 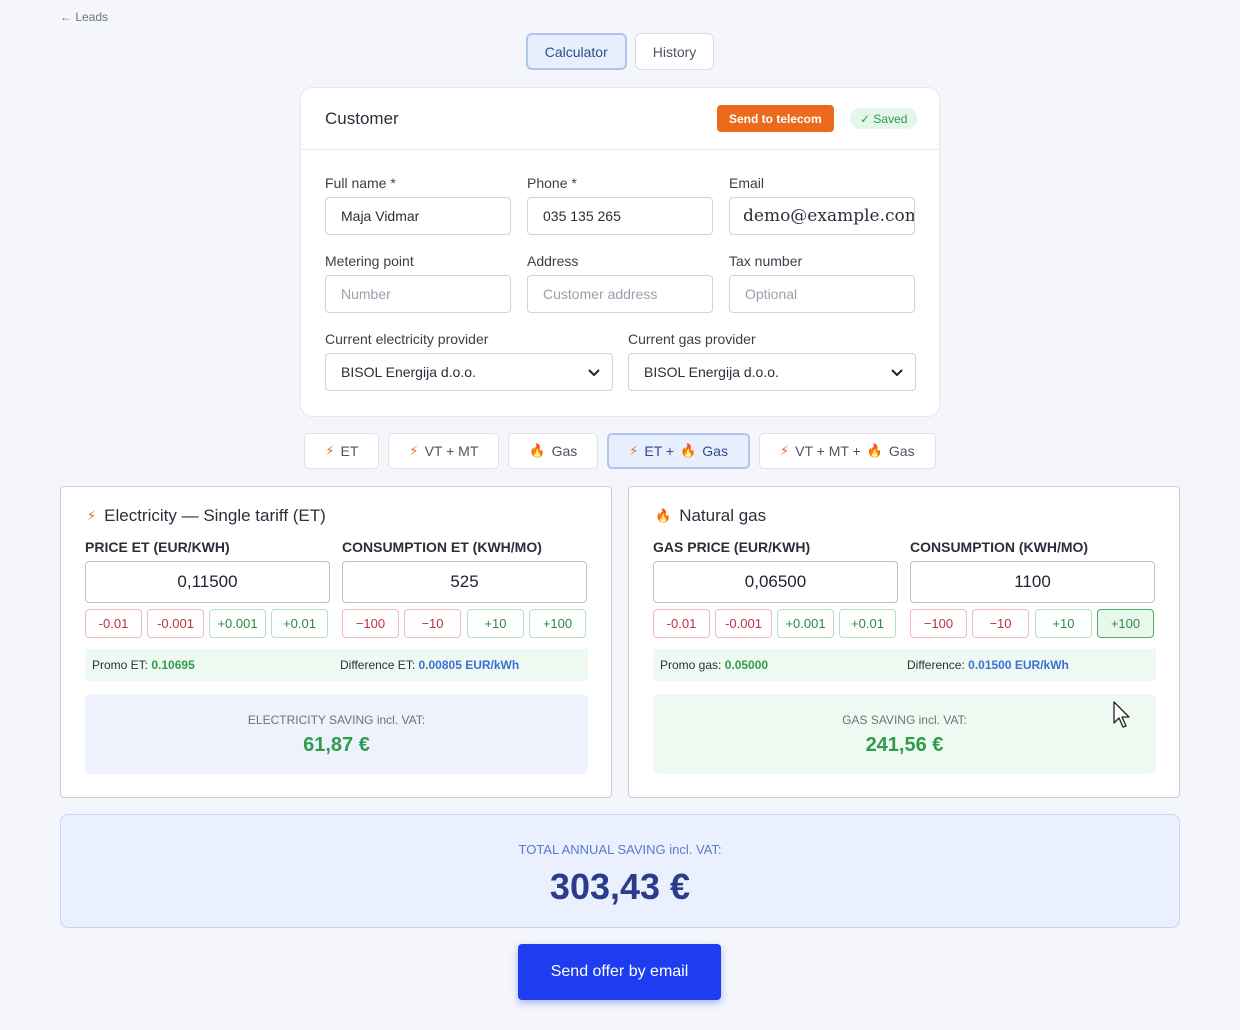 What do you see at coordinates (620, 294) in the screenshot?
I see `address-input: Customer address` at bounding box center [620, 294].